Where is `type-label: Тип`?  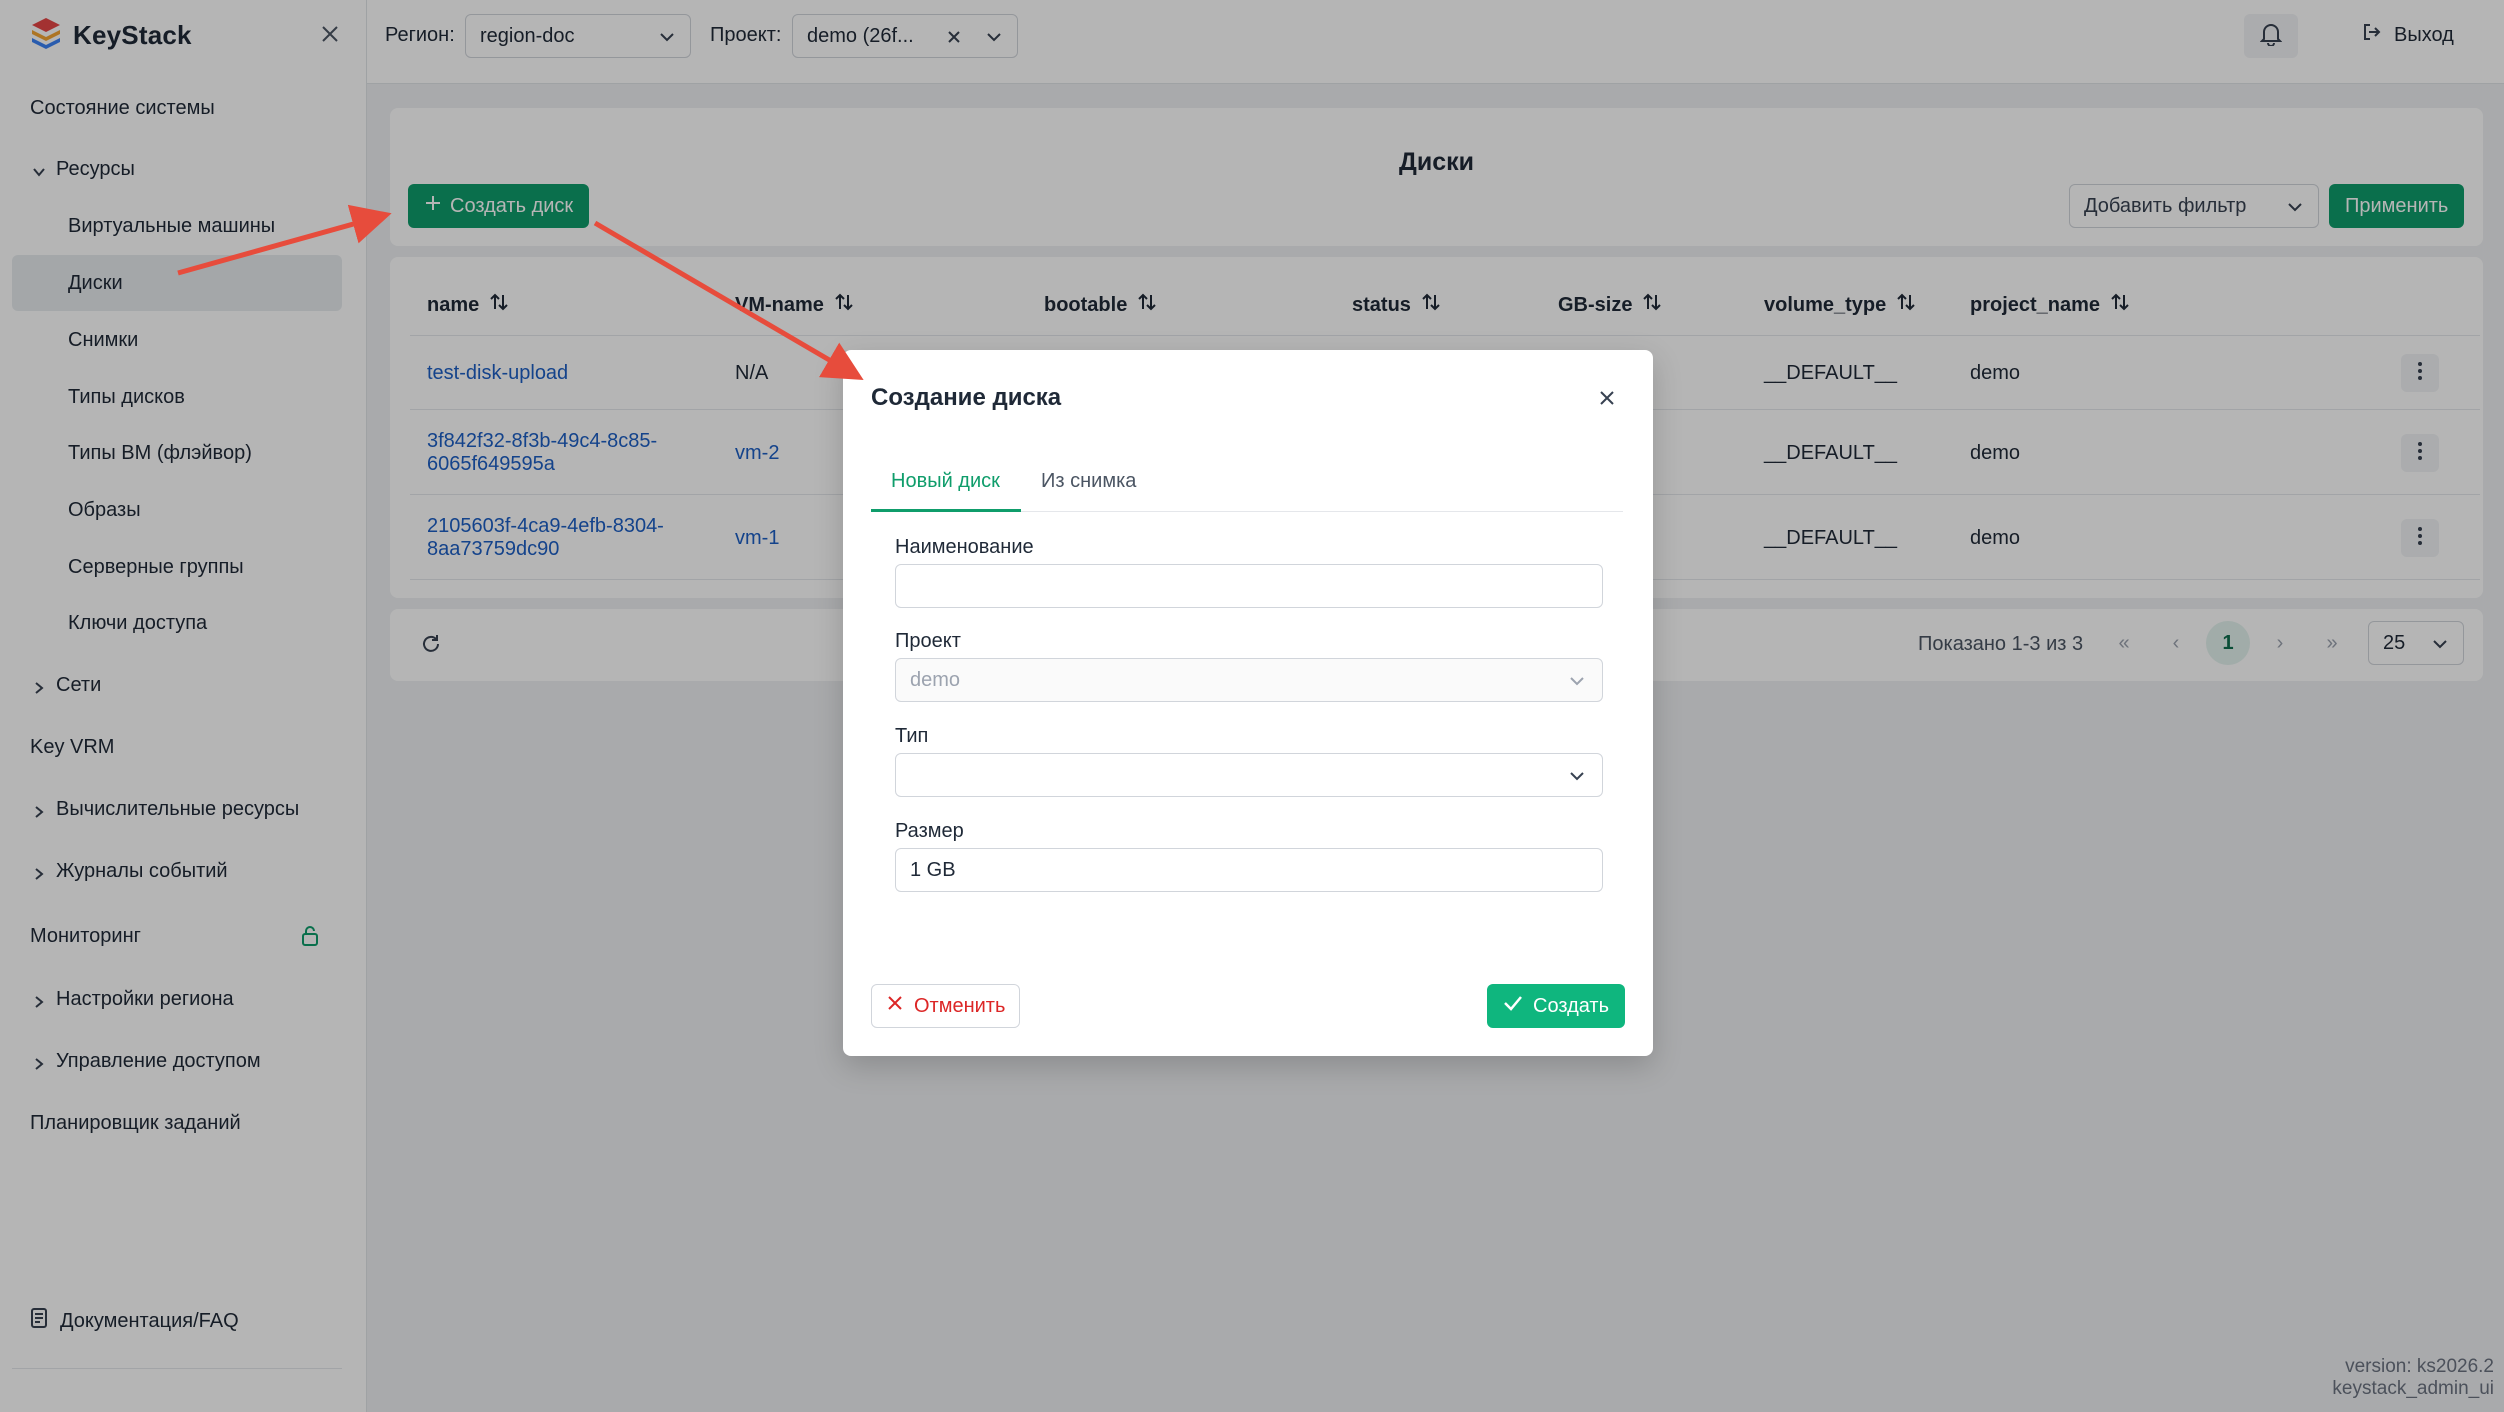 type-label: Тип is located at coordinates (912, 736).